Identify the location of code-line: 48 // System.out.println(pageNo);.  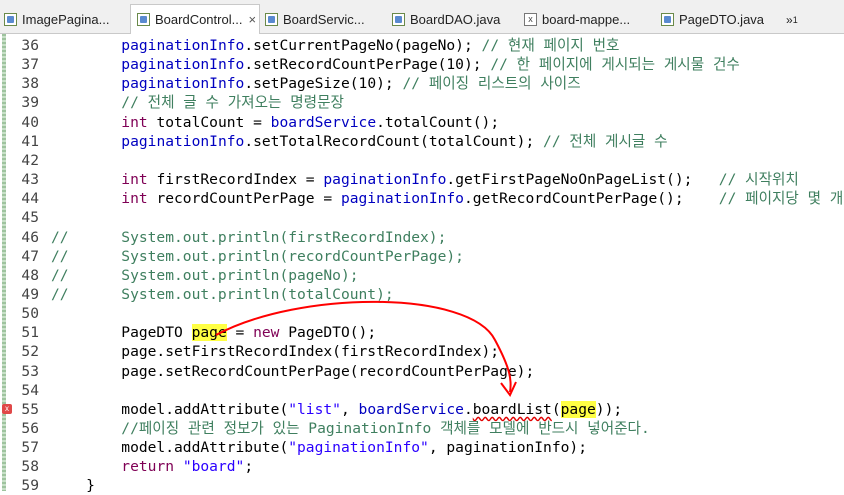
(422, 275).